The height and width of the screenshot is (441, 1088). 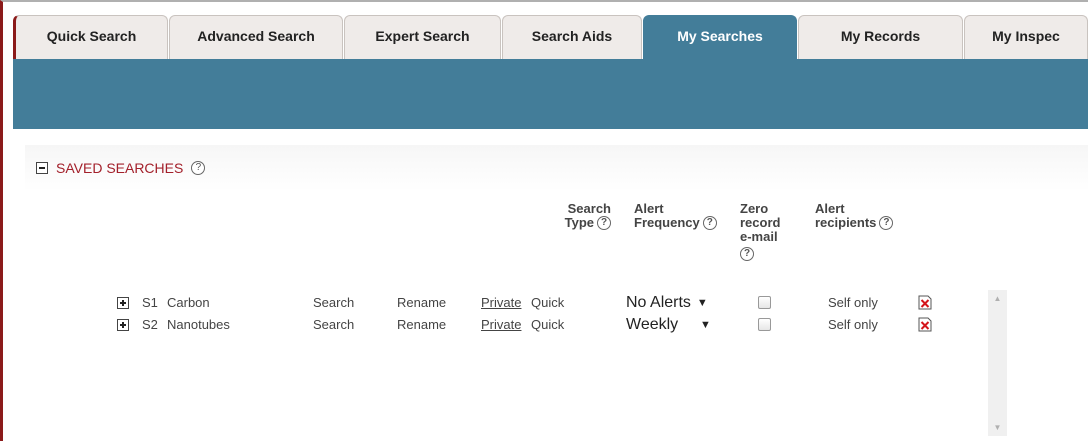 I want to click on alert-frequency-select: Weekly ▼, so click(x=668, y=325).